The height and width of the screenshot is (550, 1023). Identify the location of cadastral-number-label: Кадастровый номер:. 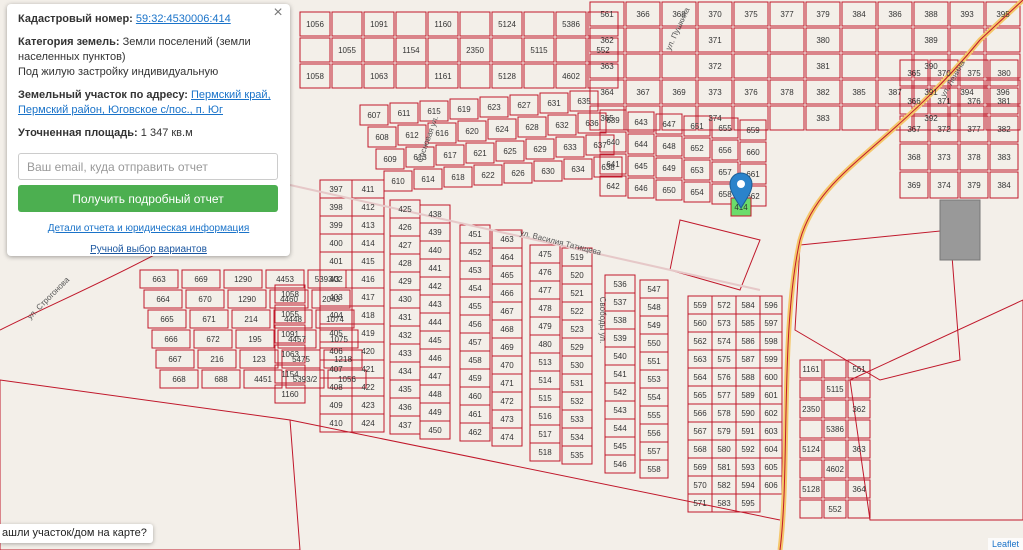
(75, 19).